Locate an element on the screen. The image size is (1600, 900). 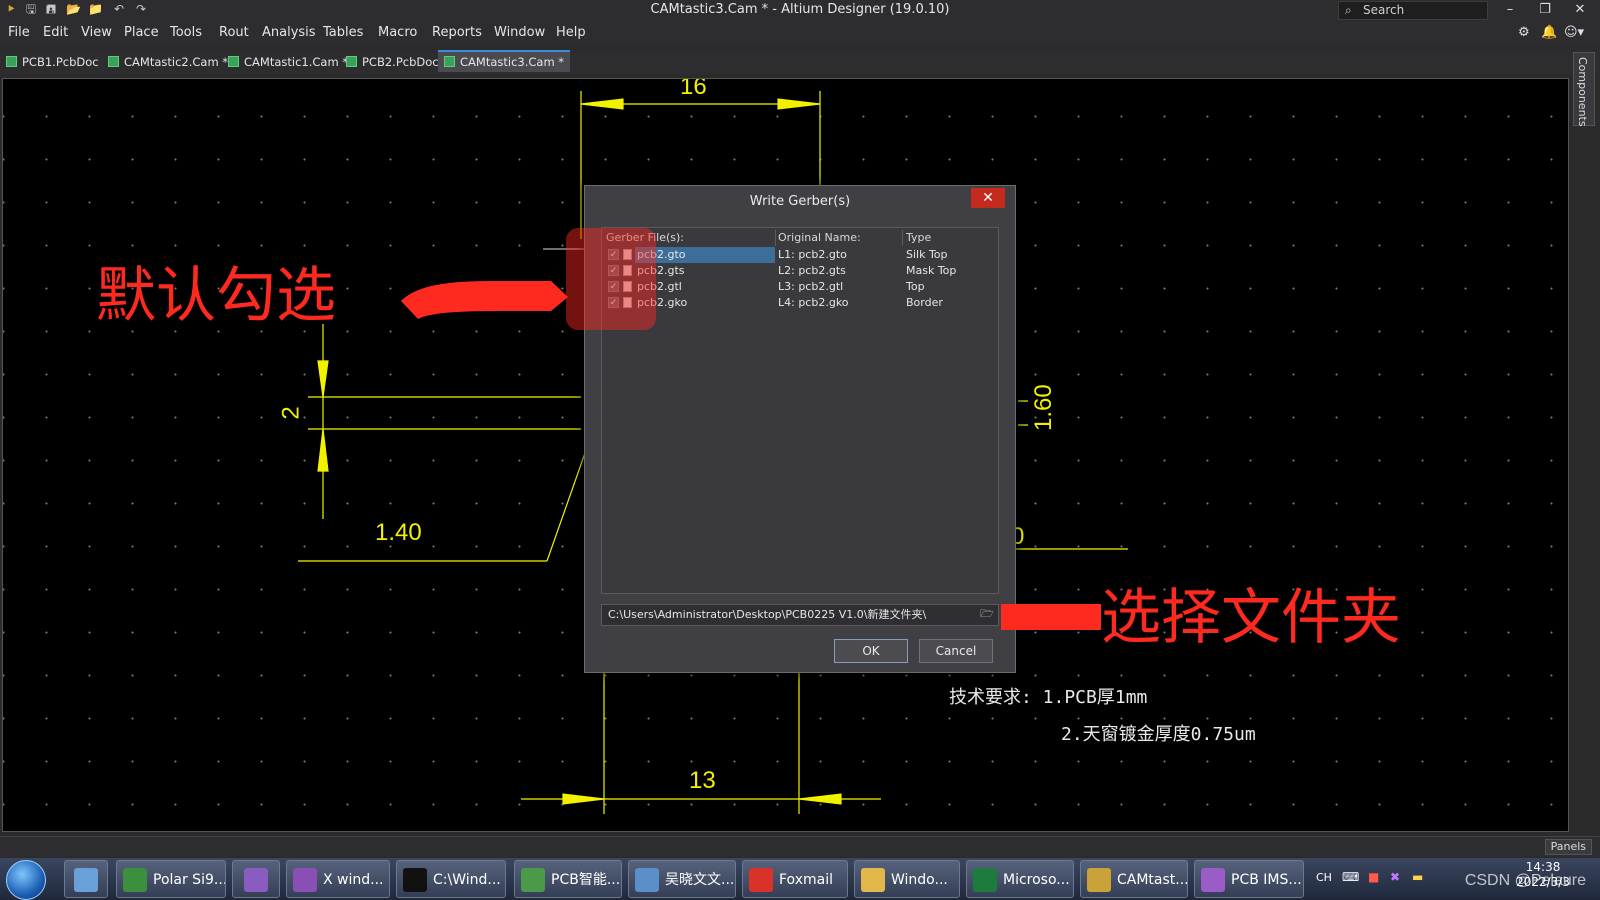
menu-window: Window is located at coordinates (519, 32).